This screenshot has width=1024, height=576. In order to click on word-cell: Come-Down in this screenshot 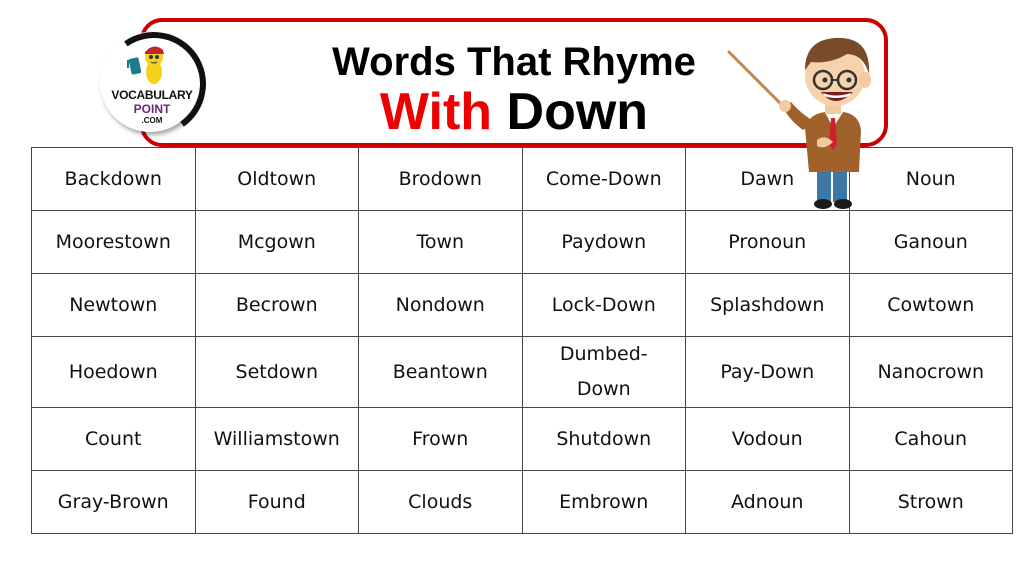, I will do `click(603, 179)`.